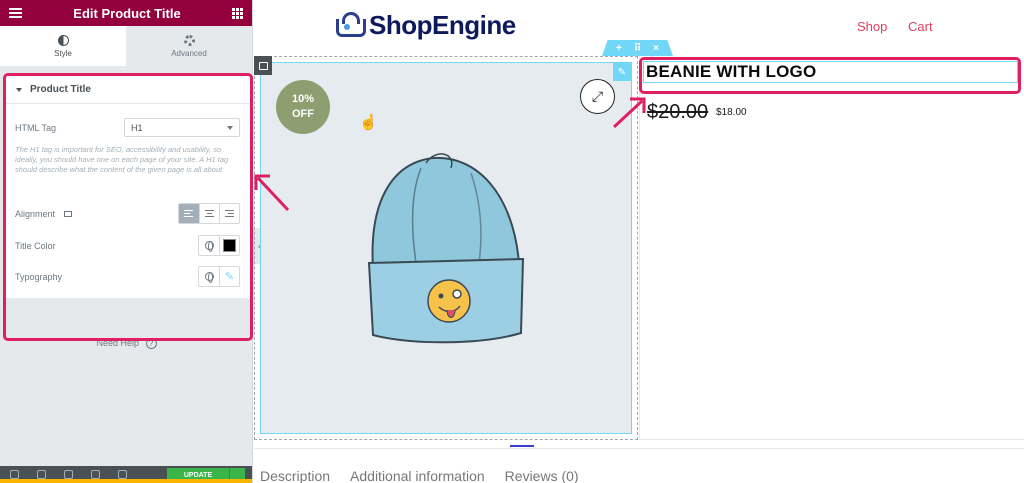 Image resolution: width=1024 pixels, height=483 pixels. I want to click on align-right-button, so click(229, 213).